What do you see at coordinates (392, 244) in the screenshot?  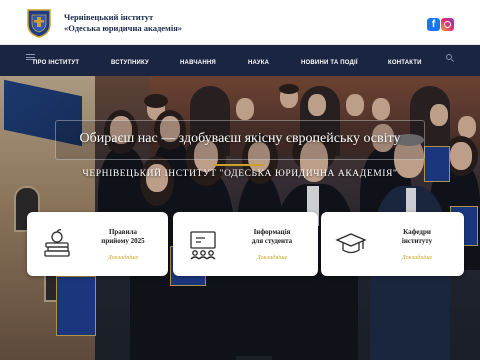 I see `card-departments: Кафедри інституту Докладніше` at bounding box center [392, 244].